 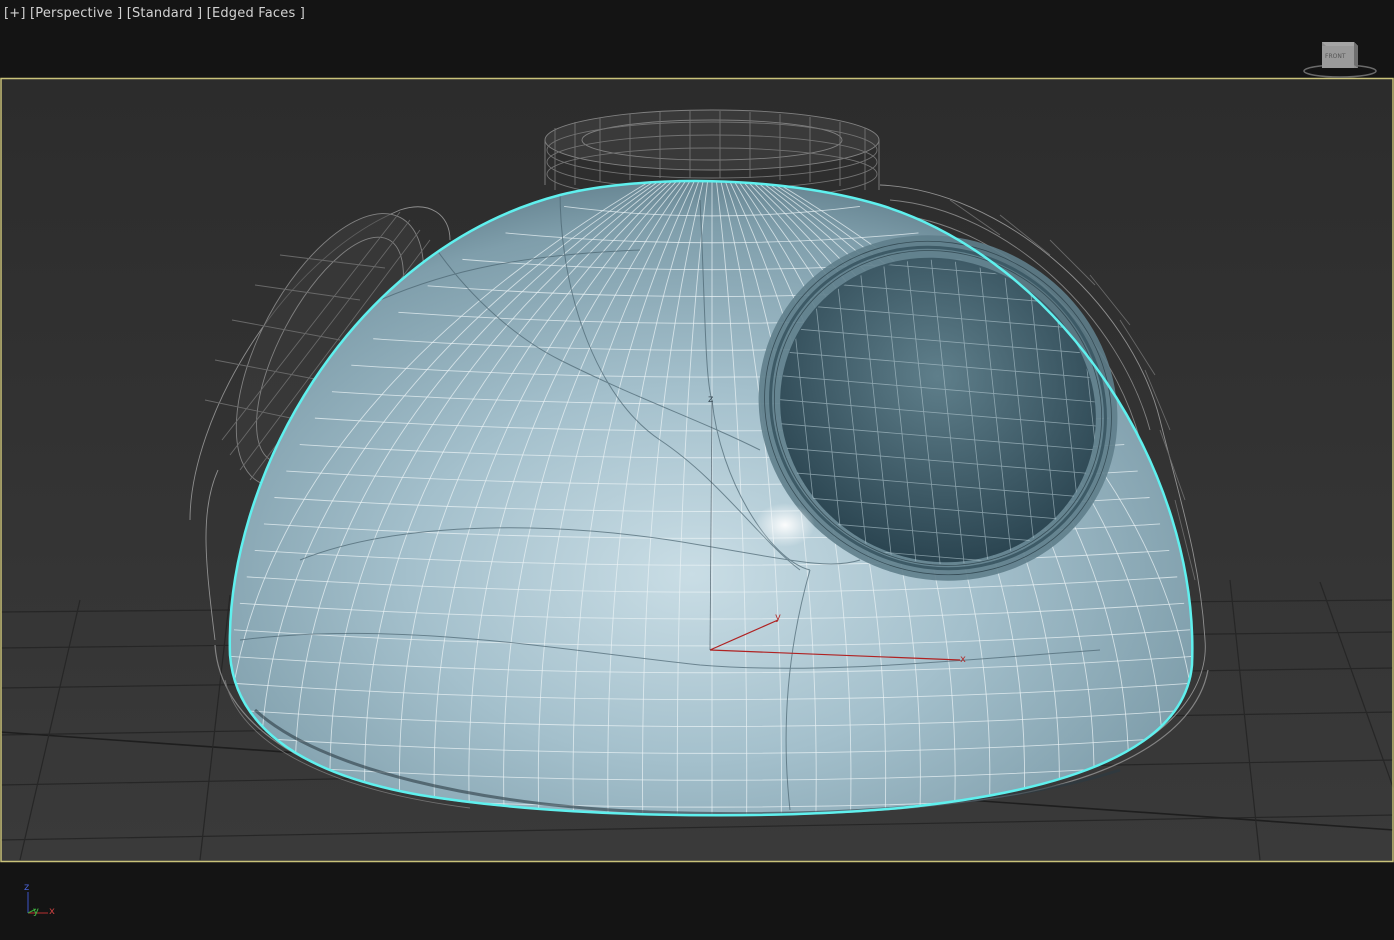 I want to click on world-z-label: z, so click(x=26, y=887).